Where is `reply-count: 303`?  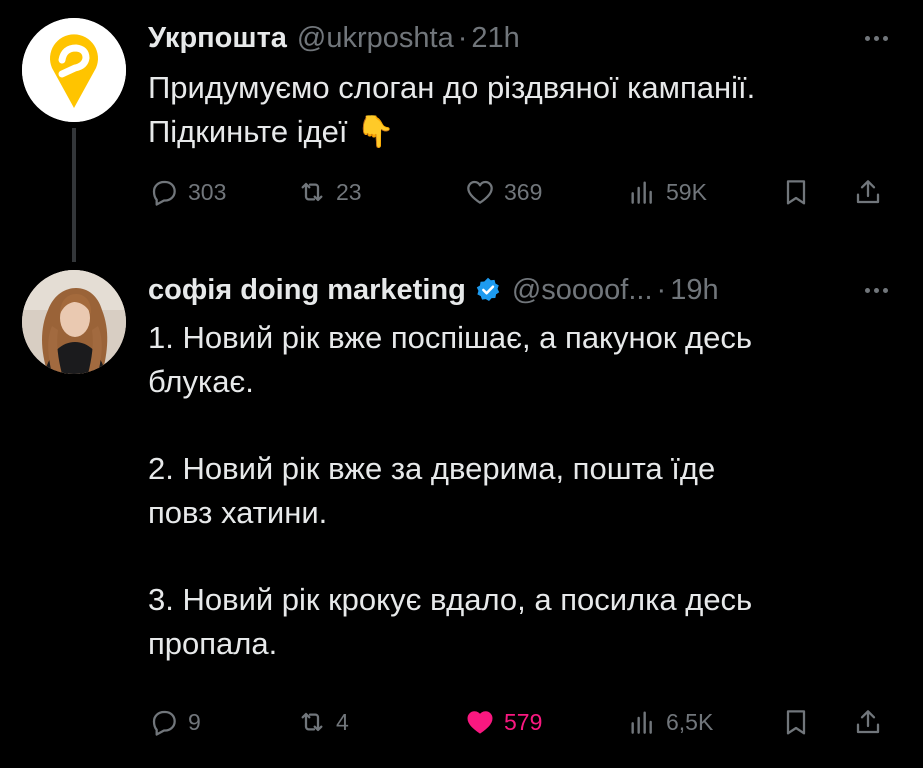 reply-count: 303 is located at coordinates (207, 191).